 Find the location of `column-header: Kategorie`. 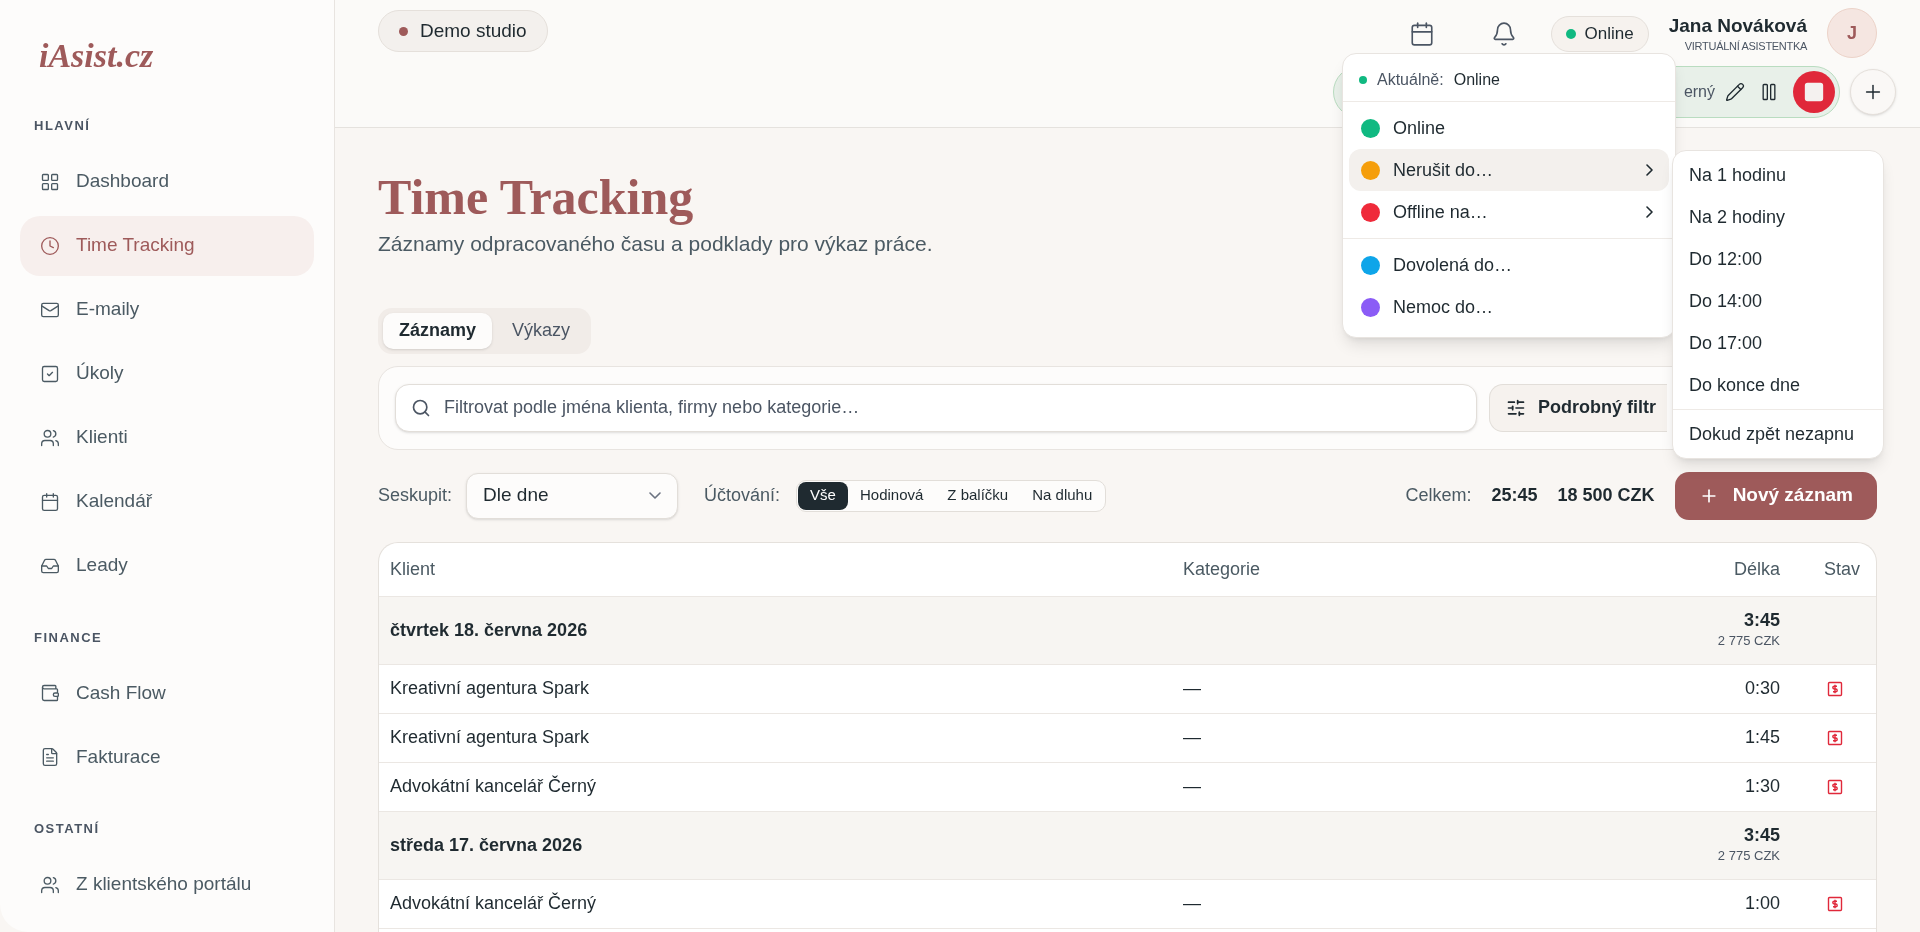

column-header: Kategorie is located at coordinates (1222, 569).